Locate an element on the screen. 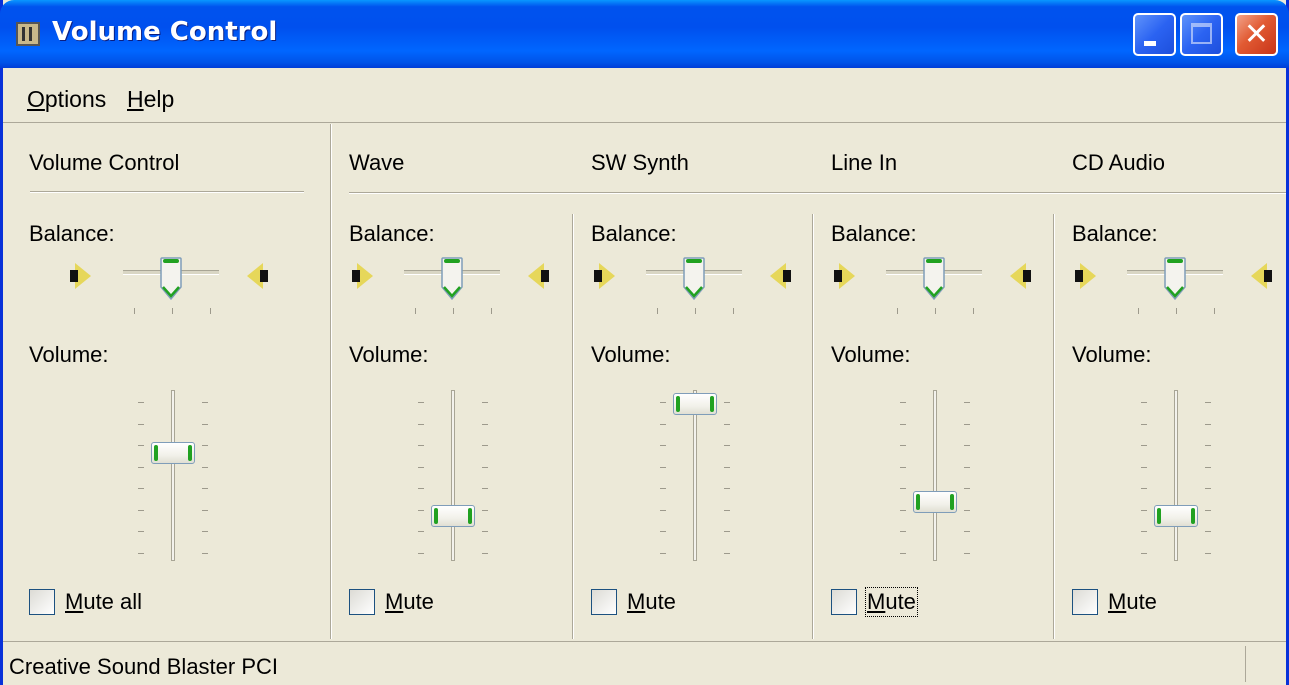  menu-help-label: elp is located at coordinates (159, 99).